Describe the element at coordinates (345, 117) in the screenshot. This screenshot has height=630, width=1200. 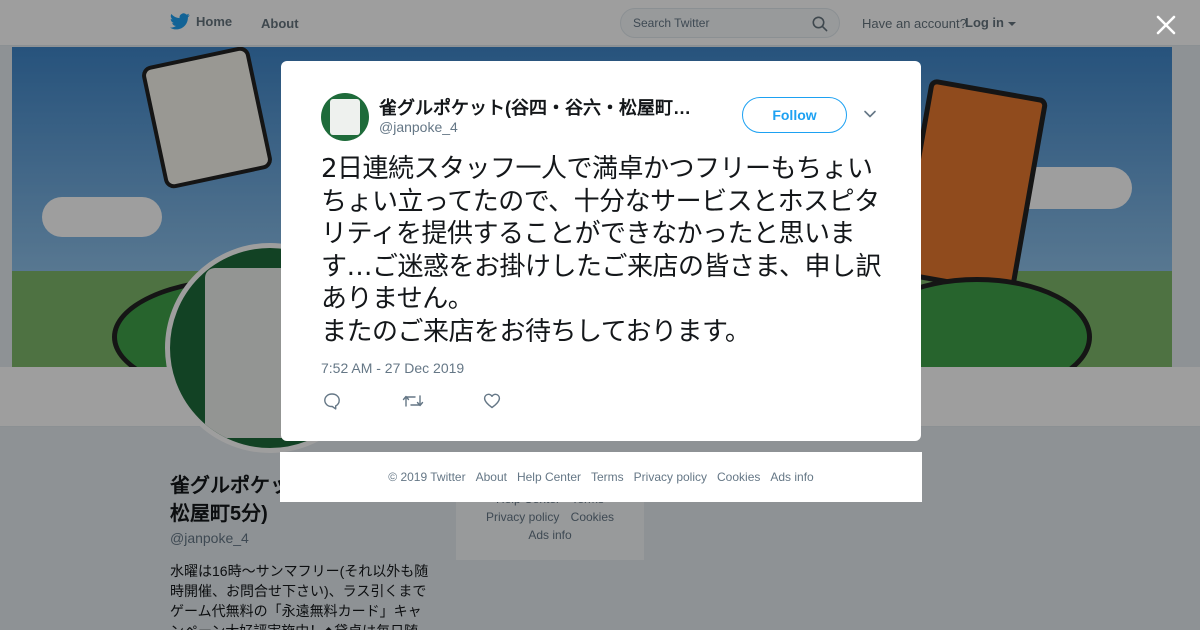
I see `tweet-author-avatar` at that location.